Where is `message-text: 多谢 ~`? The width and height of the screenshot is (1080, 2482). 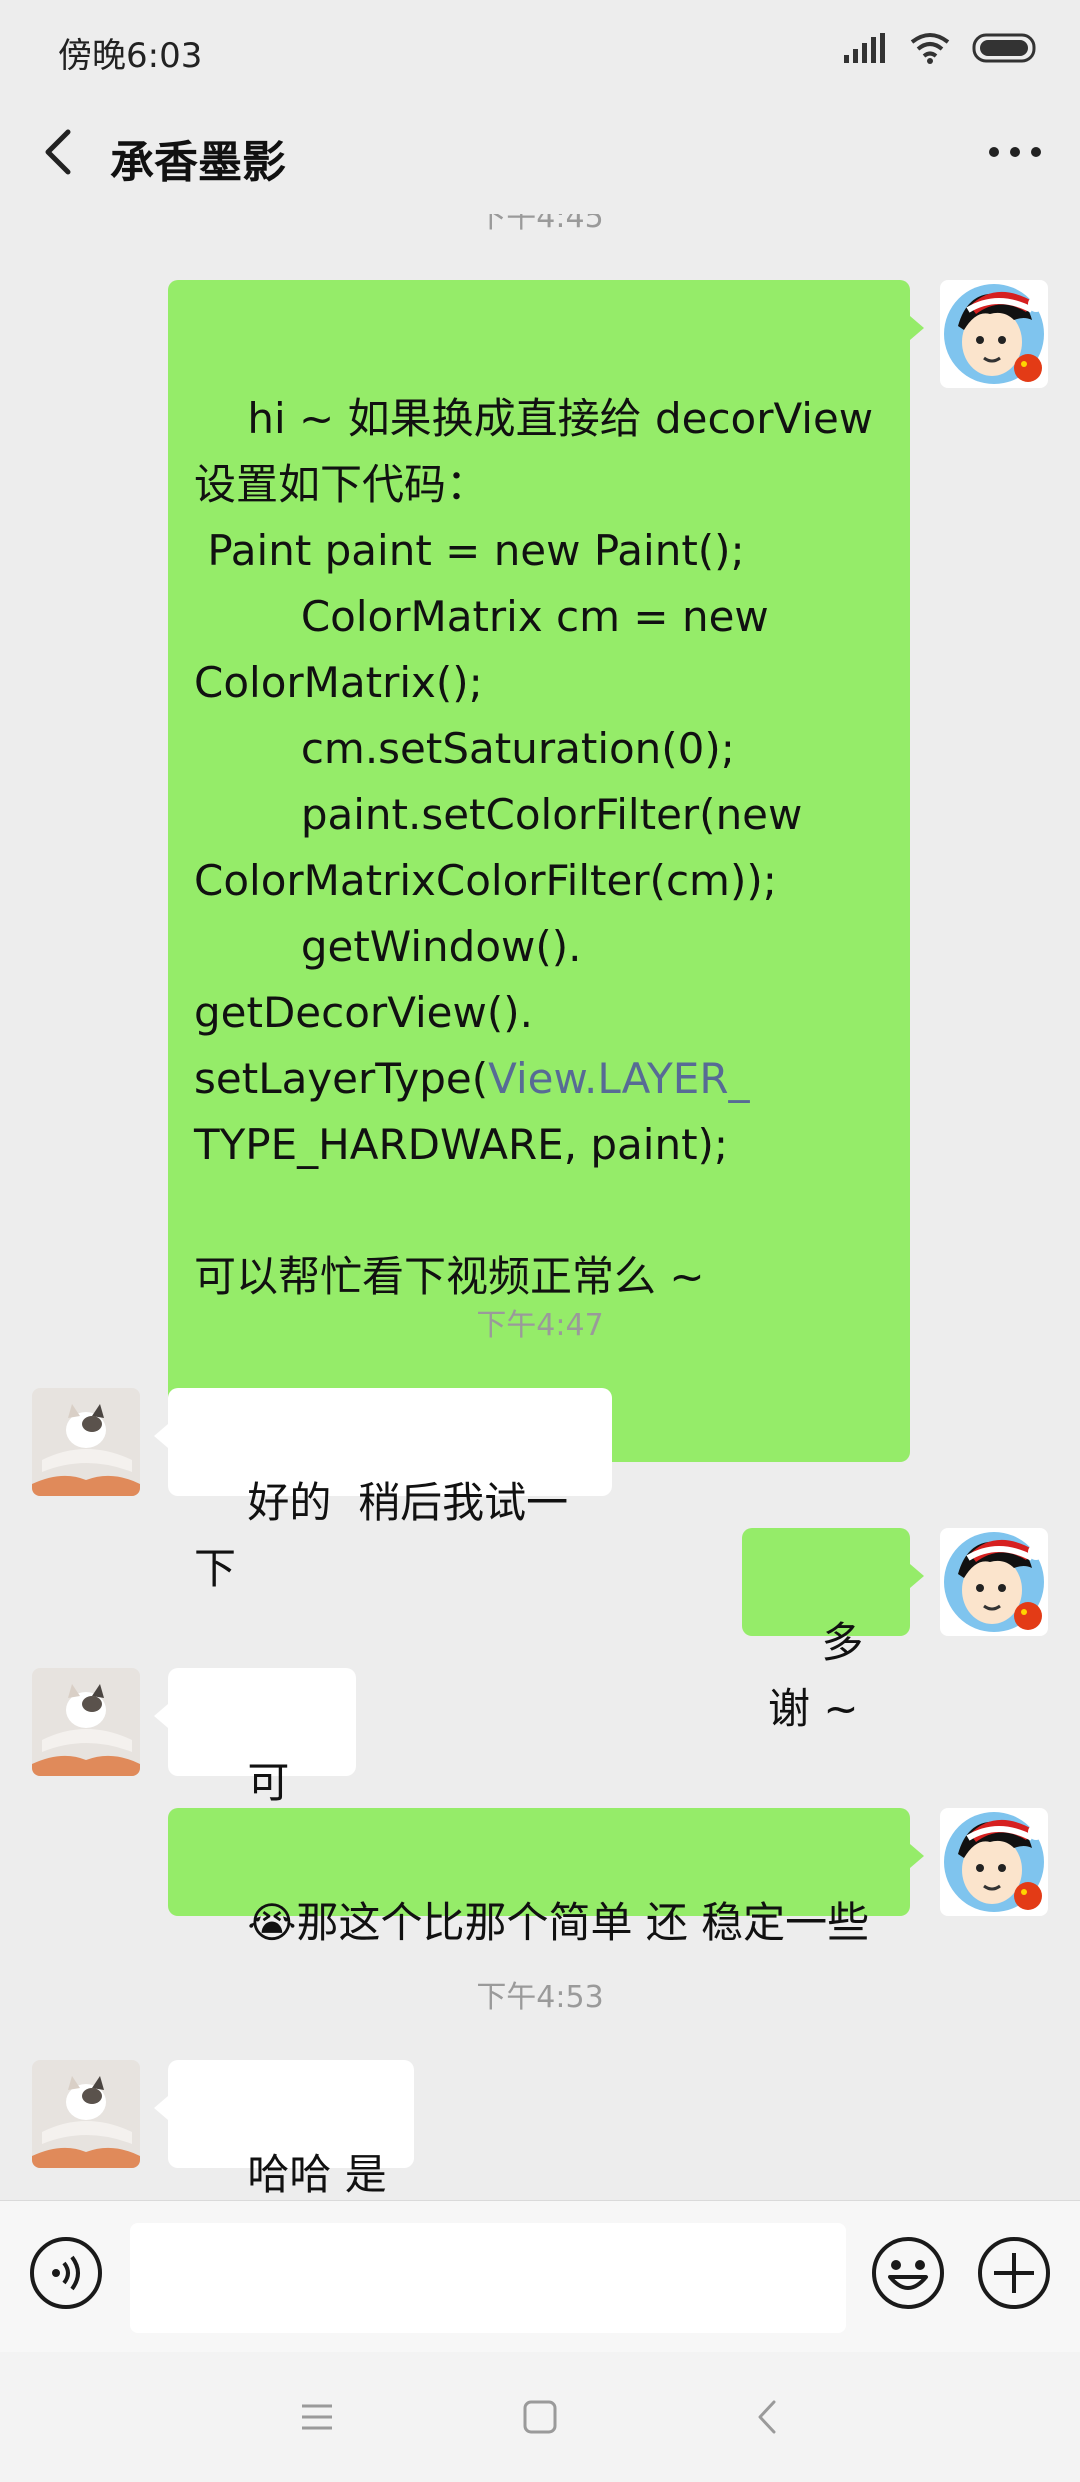 message-text: 多谢 ~ is located at coordinates (816, 1675).